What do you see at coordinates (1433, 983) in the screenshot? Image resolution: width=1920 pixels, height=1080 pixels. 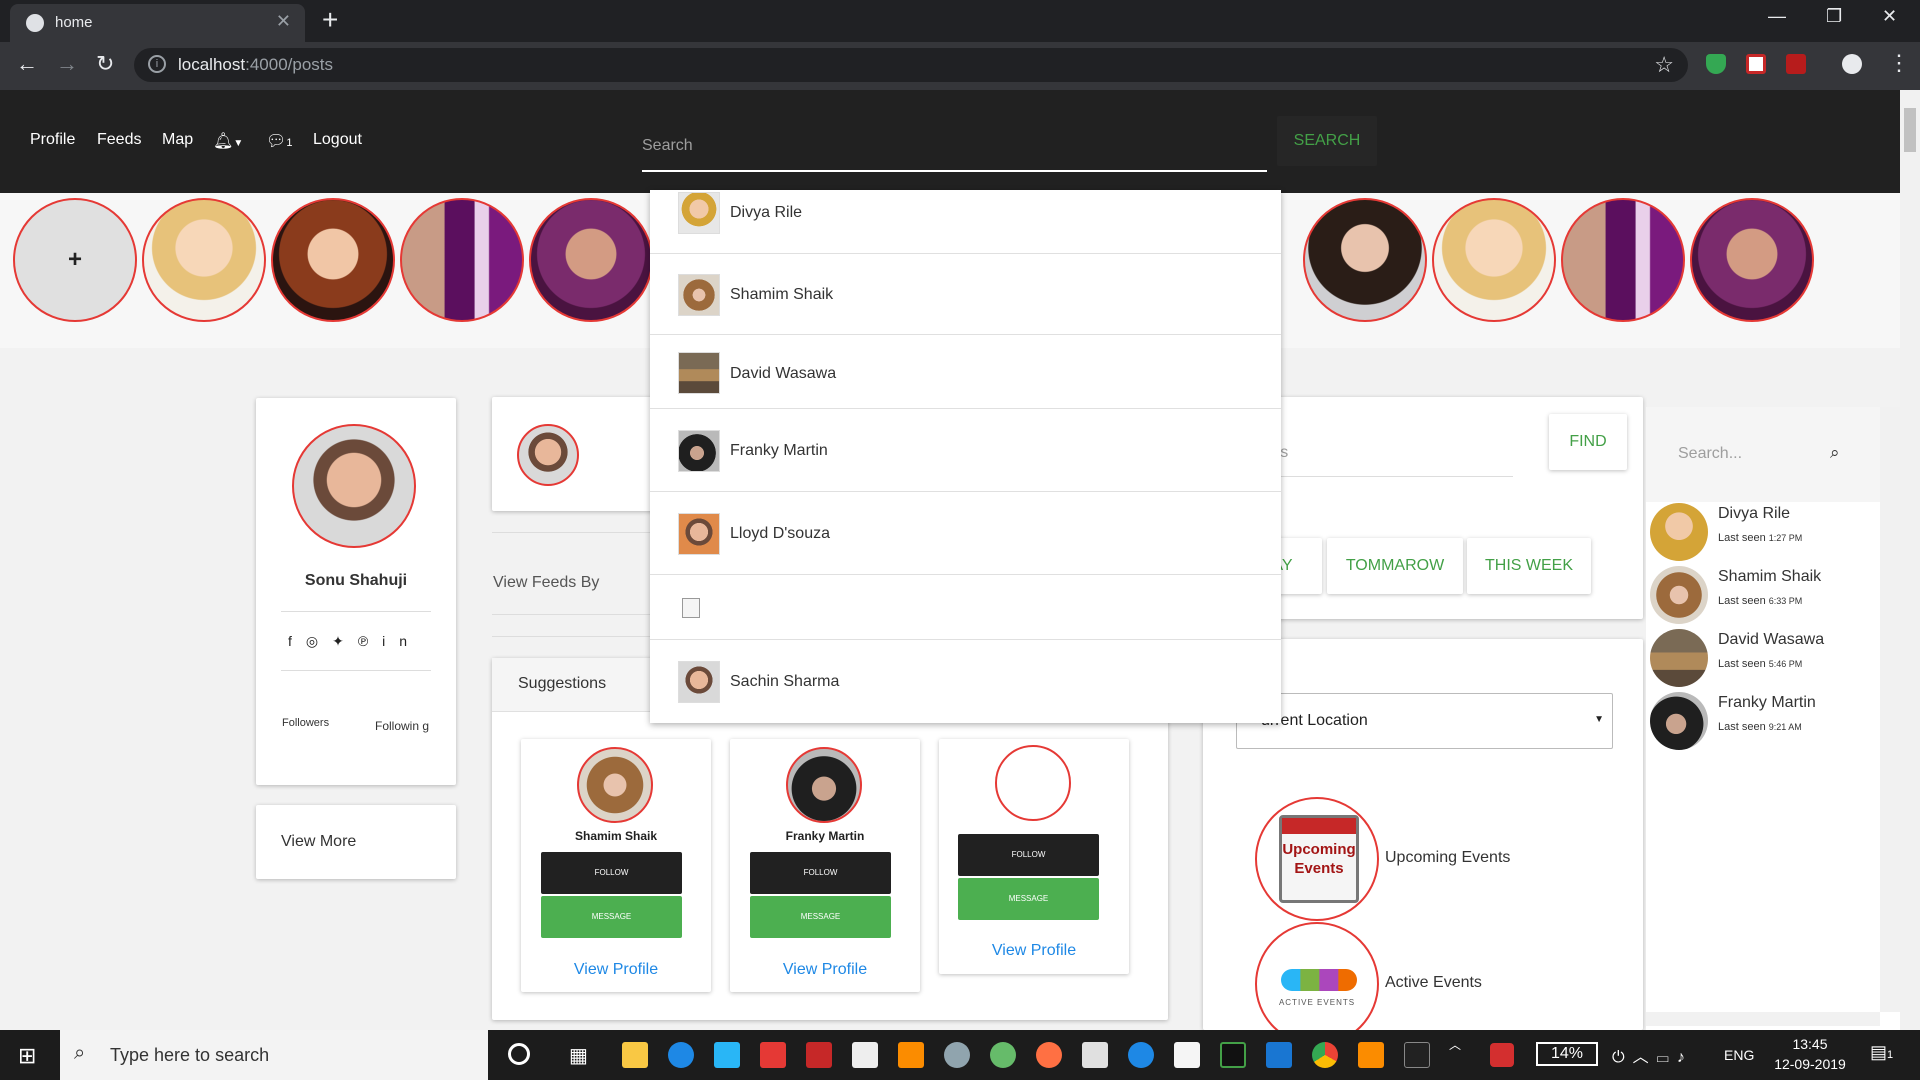 I see `active-events-label: Active Events` at bounding box center [1433, 983].